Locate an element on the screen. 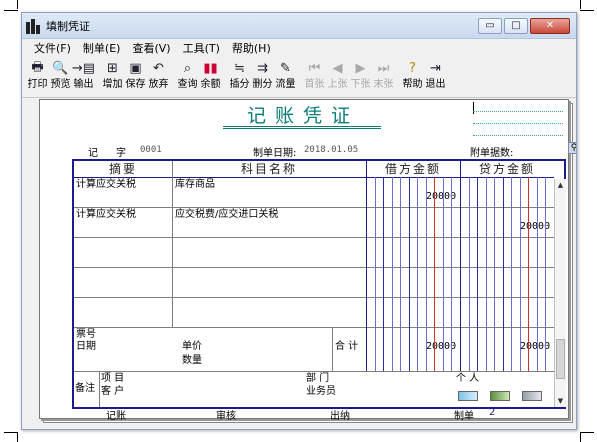  export-button: →▤ 输出 is located at coordinates (83, 77).